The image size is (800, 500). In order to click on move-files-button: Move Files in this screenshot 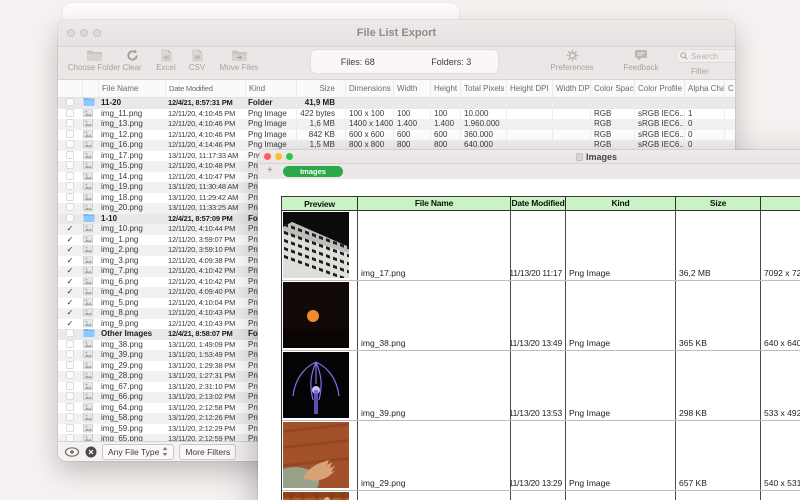, I will do `click(239, 60)`.